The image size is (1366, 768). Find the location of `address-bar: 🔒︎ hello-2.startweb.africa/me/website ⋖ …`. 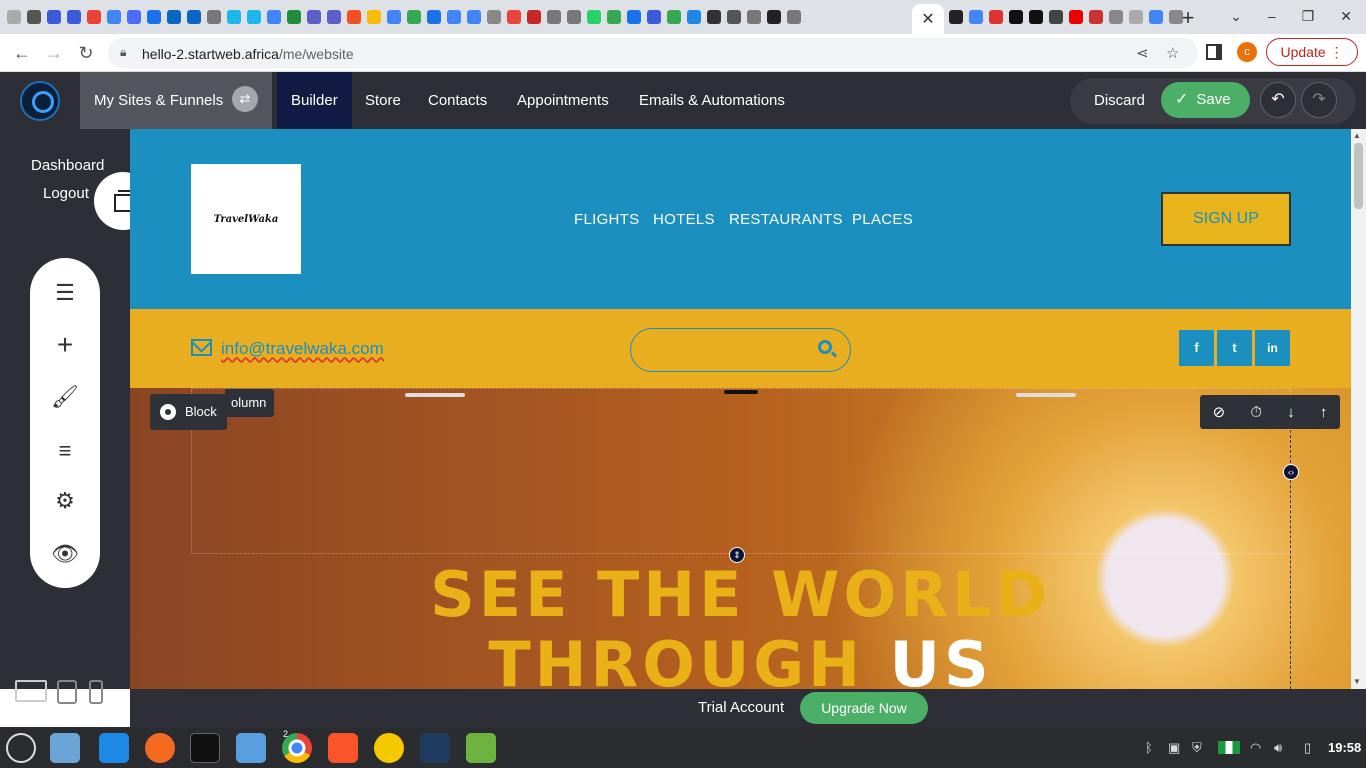

address-bar: 🔒︎ hello-2.startweb.africa/me/website ⋖ … is located at coordinates (653, 53).